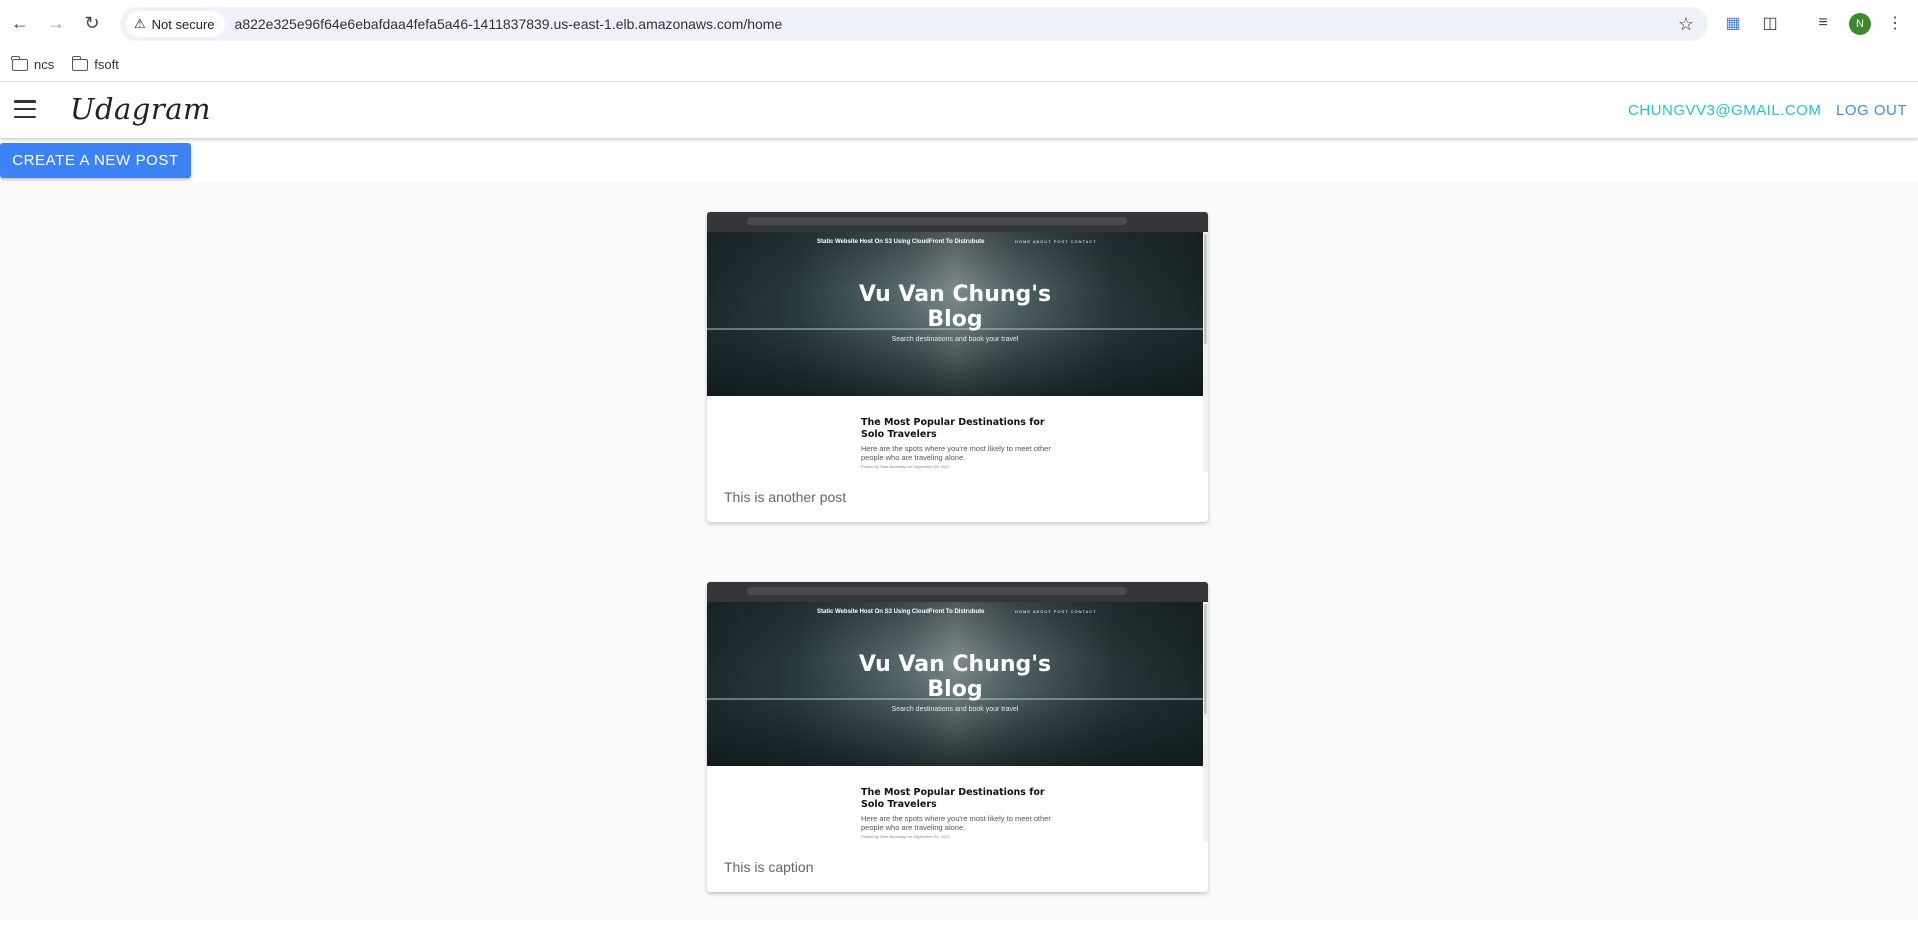 The width and height of the screenshot is (1918, 939). I want to click on security-chip: ⚠ Not secure, so click(175, 24).